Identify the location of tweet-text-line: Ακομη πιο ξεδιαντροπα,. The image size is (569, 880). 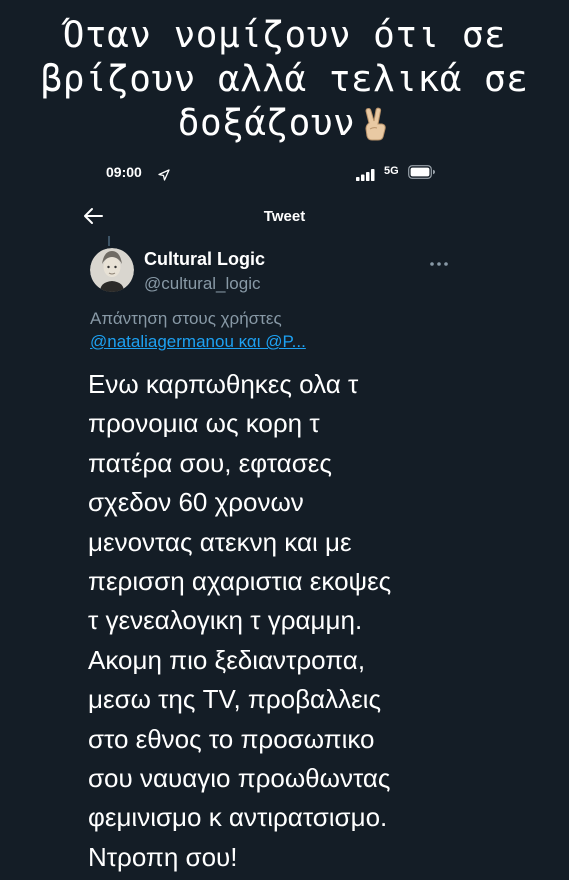
(227, 659).